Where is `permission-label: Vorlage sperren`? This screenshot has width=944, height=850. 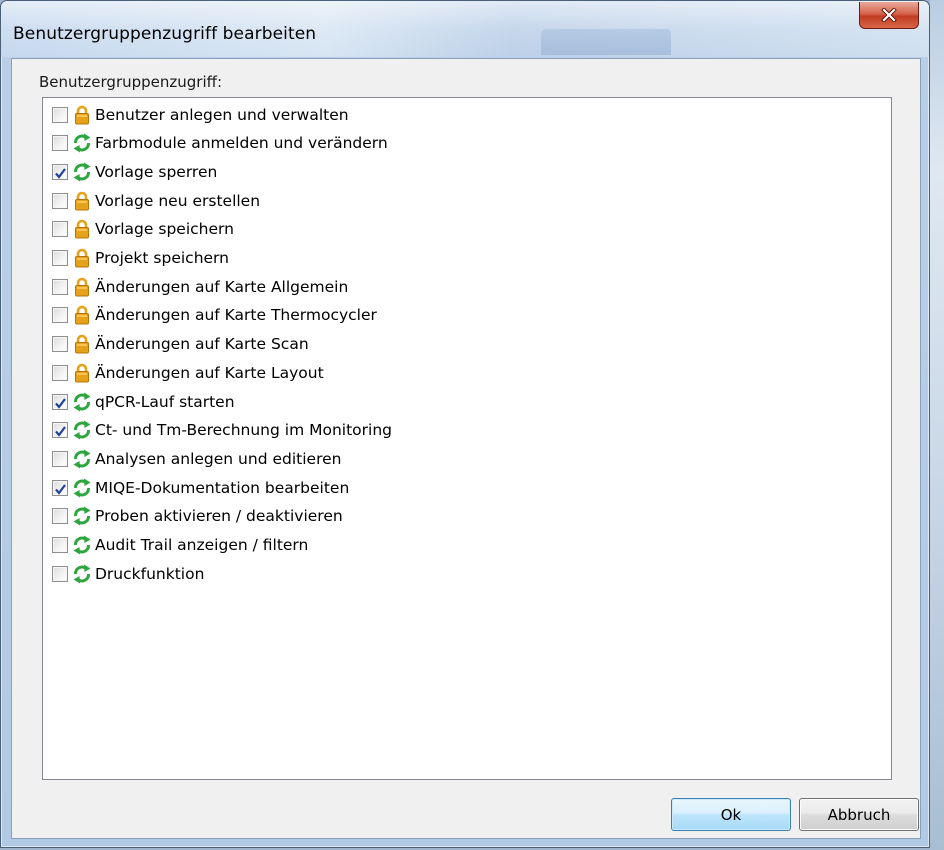 permission-label: Vorlage sperren is located at coordinates (156, 171).